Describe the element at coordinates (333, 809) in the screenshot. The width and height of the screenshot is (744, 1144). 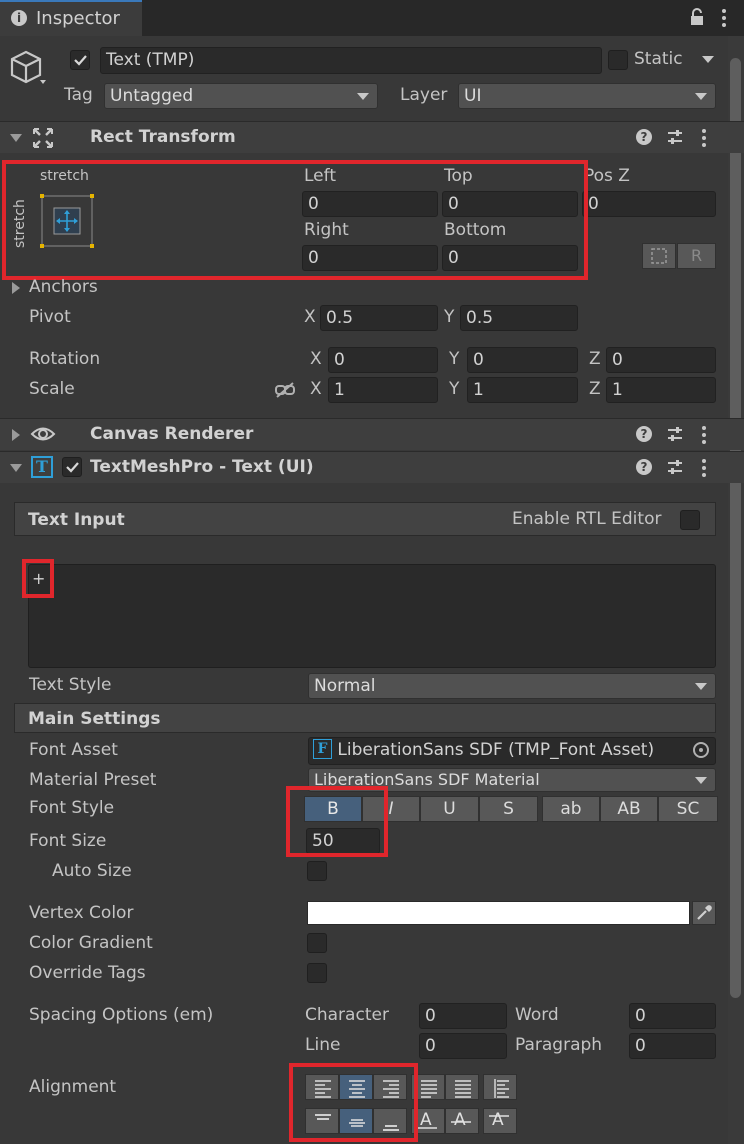
I see `font-style-bold-button: B` at that location.